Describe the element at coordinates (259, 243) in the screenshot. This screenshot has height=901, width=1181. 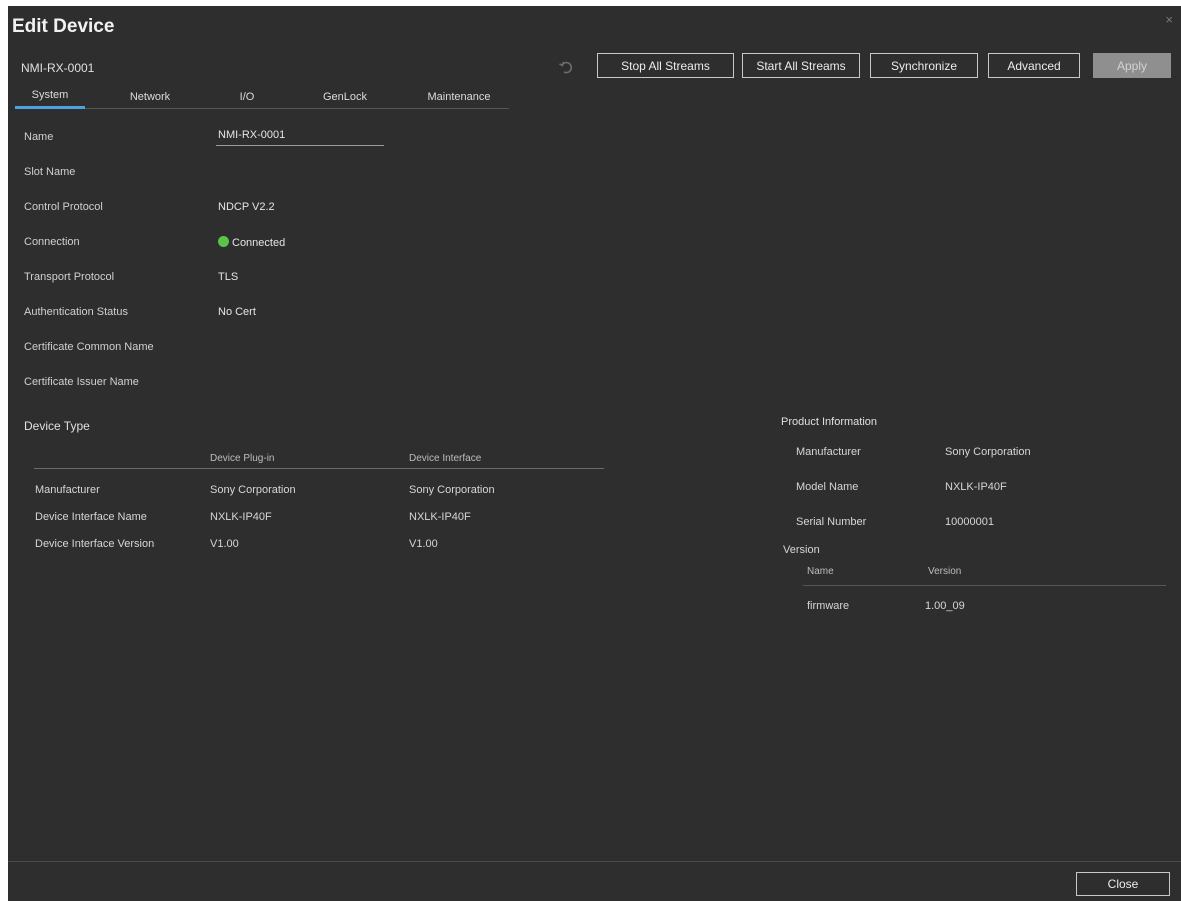
I see `connection-value: Connected` at that location.